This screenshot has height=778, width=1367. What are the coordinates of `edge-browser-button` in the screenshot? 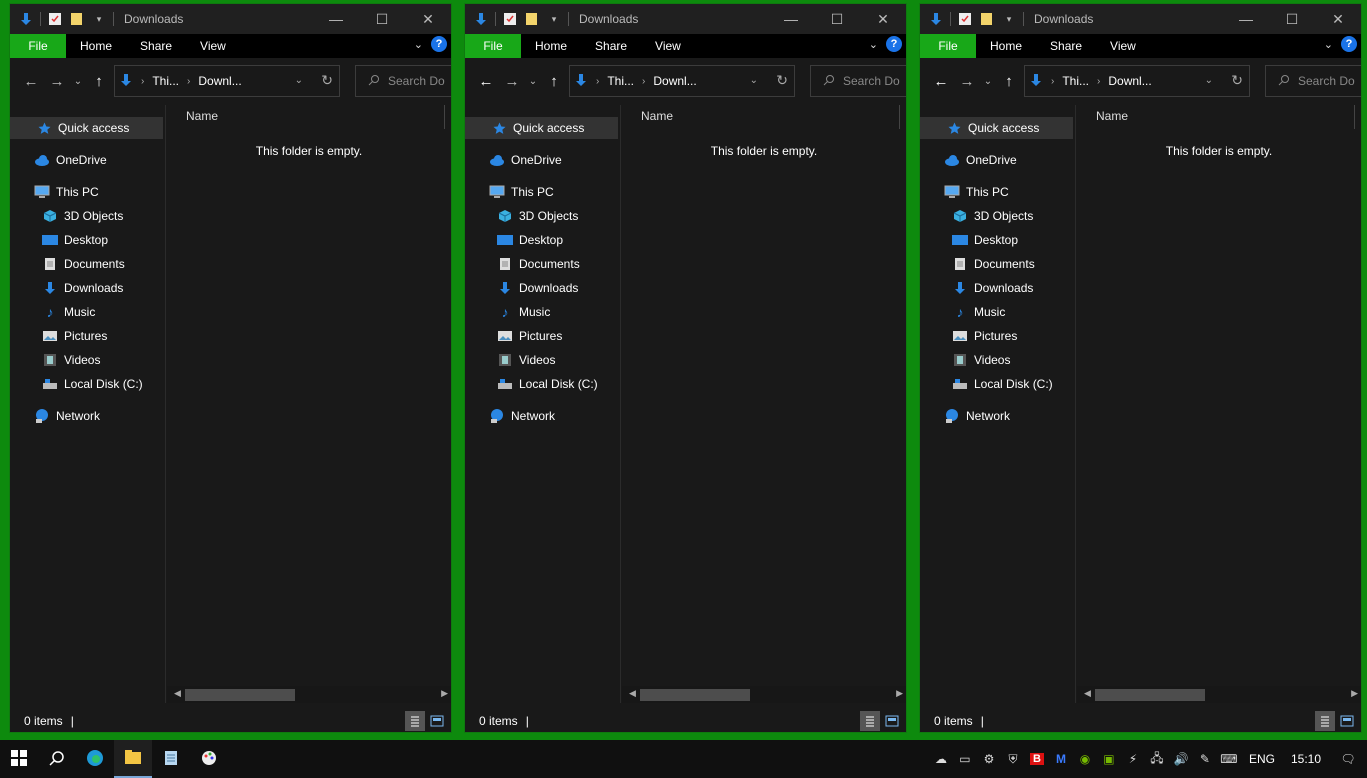 It's located at (95, 759).